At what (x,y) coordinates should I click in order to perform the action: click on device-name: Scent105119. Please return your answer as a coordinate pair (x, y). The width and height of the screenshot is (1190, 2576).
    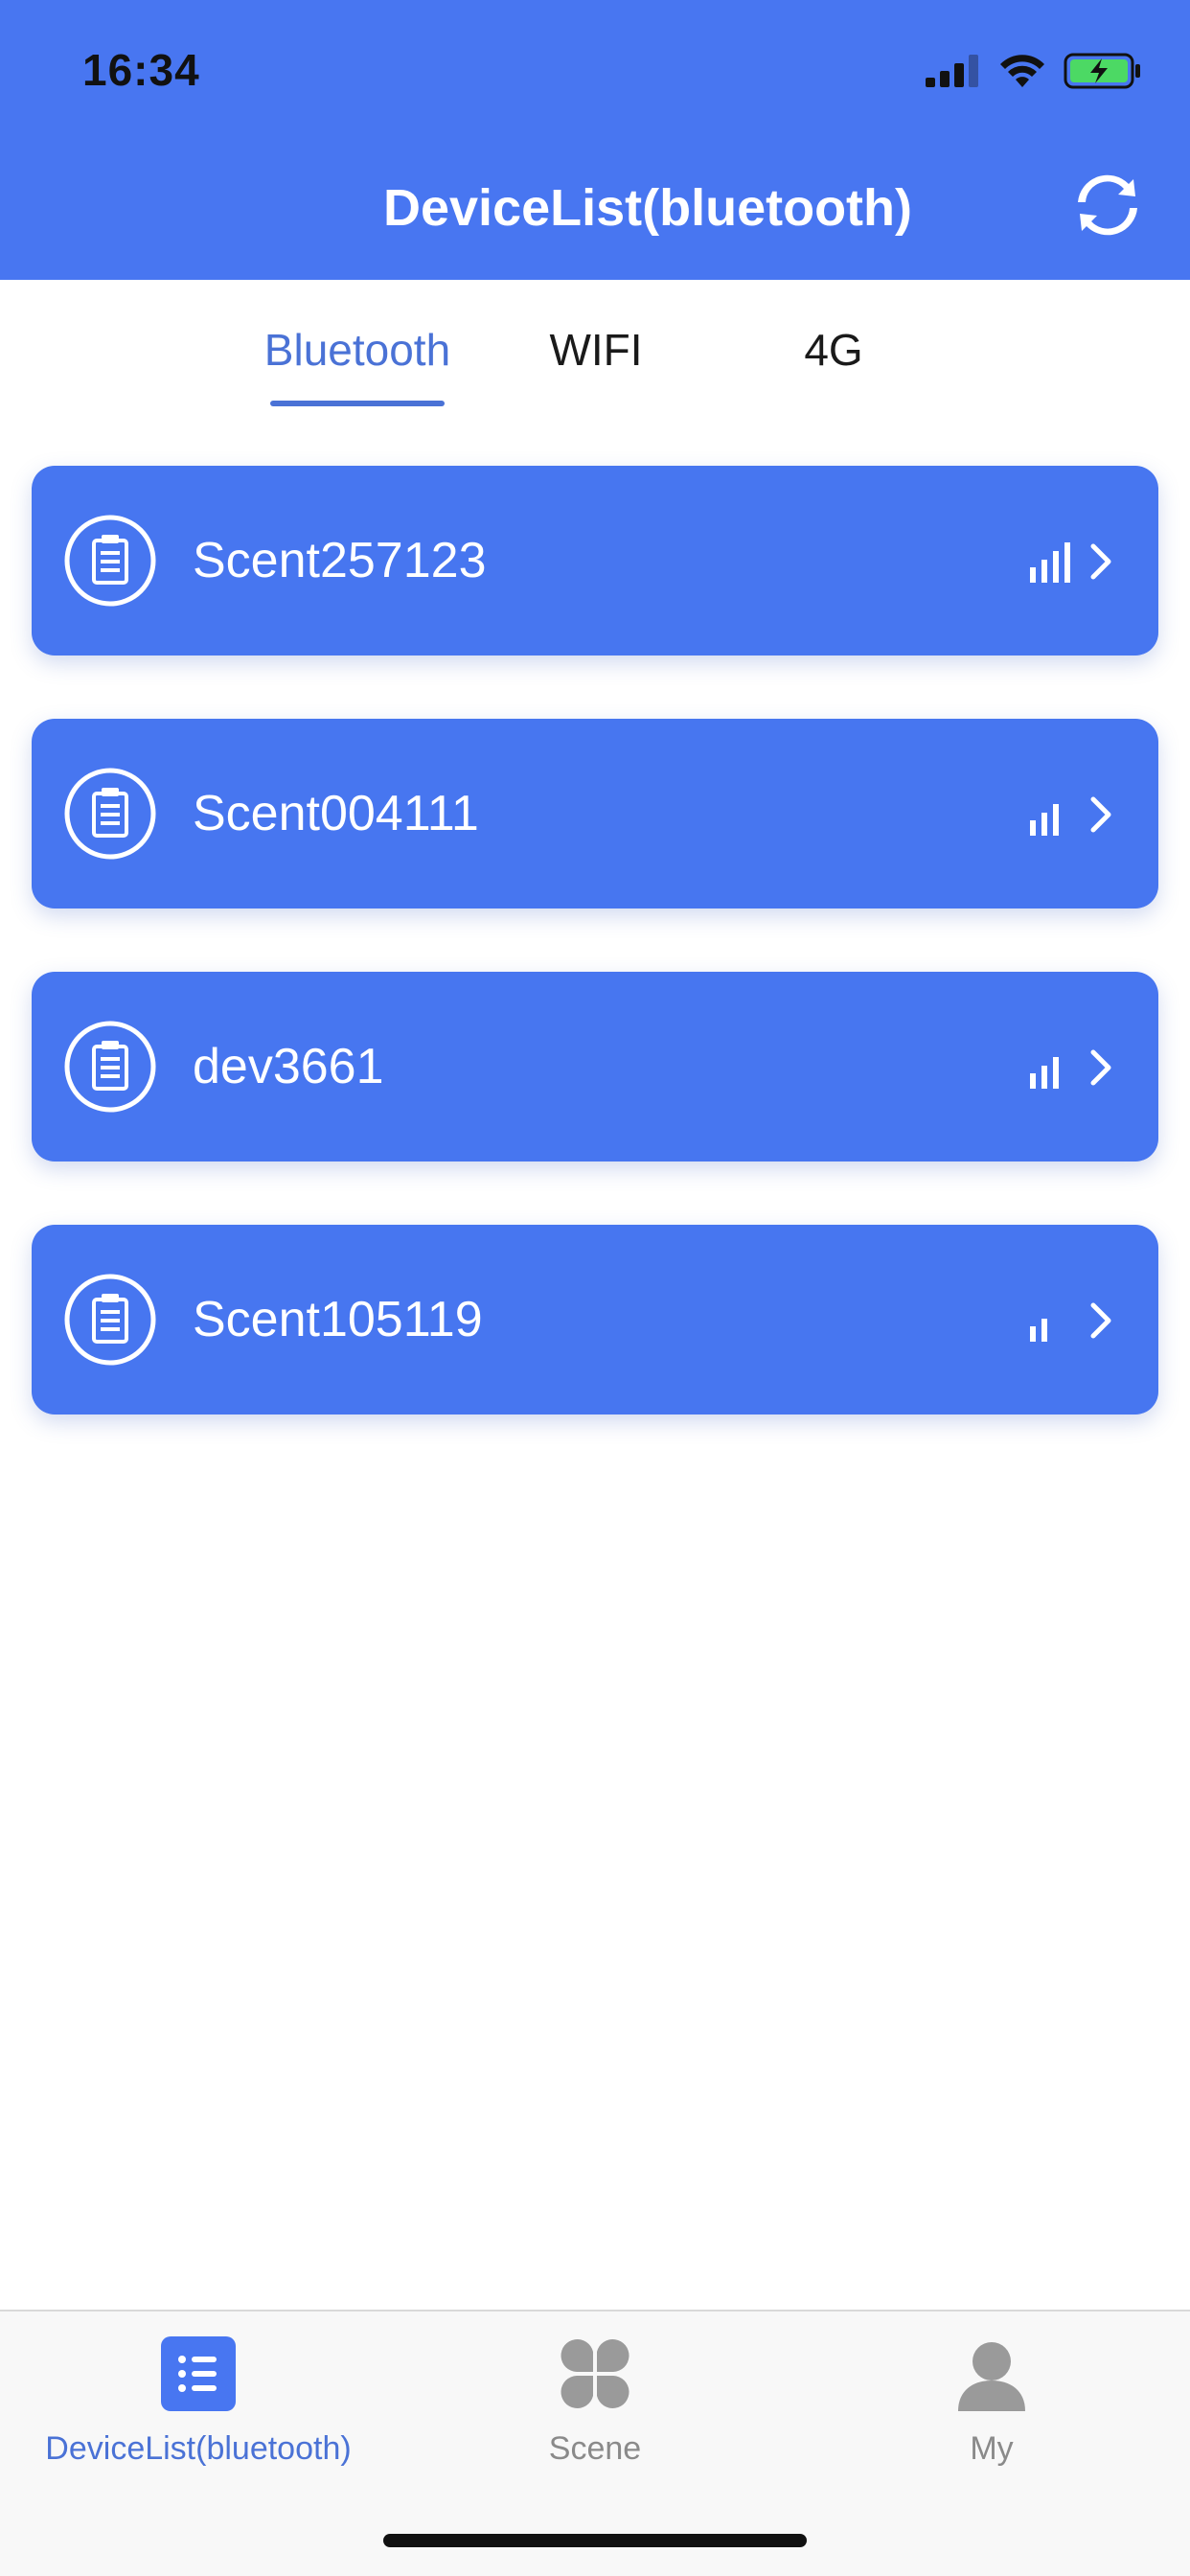
    Looking at the image, I should click on (338, 1319).